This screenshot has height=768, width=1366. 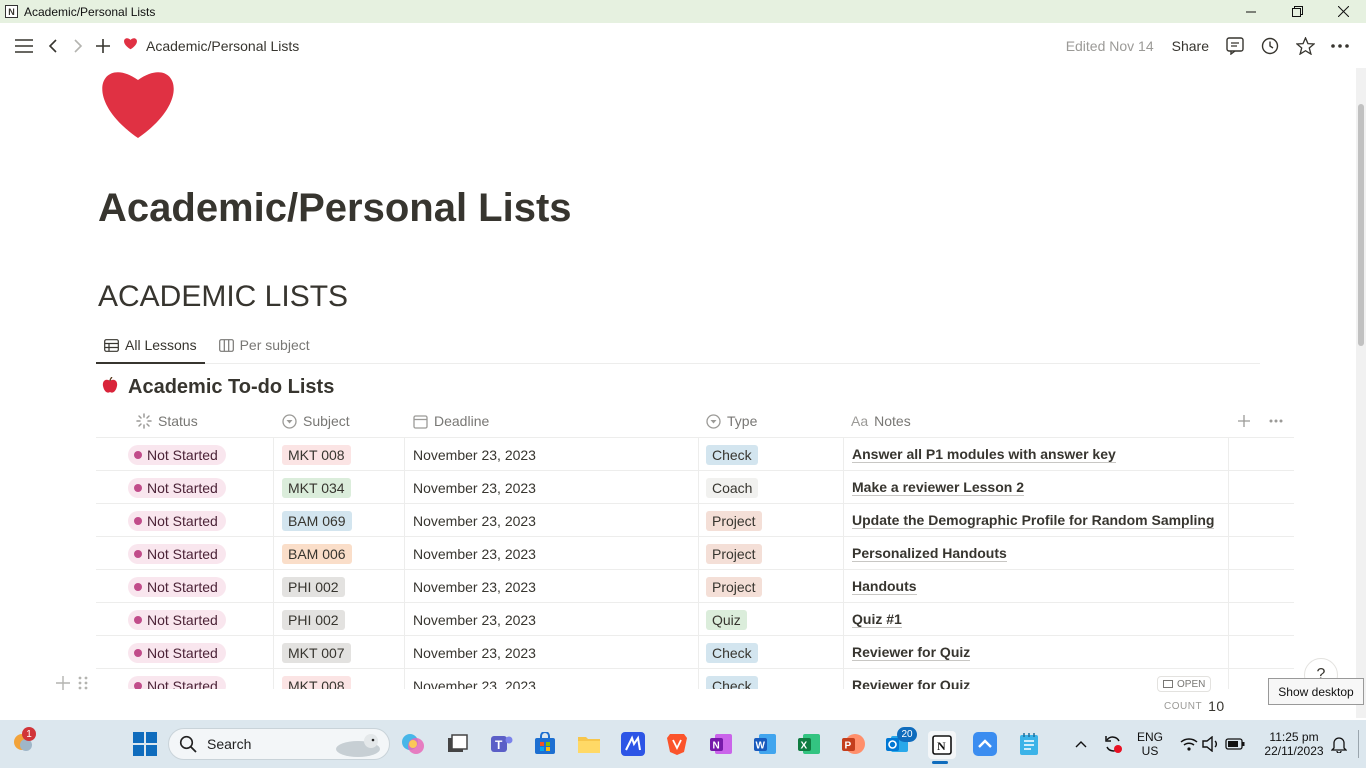 I want to click on open-row-button: OPEN, so click(x=1184, y=684).